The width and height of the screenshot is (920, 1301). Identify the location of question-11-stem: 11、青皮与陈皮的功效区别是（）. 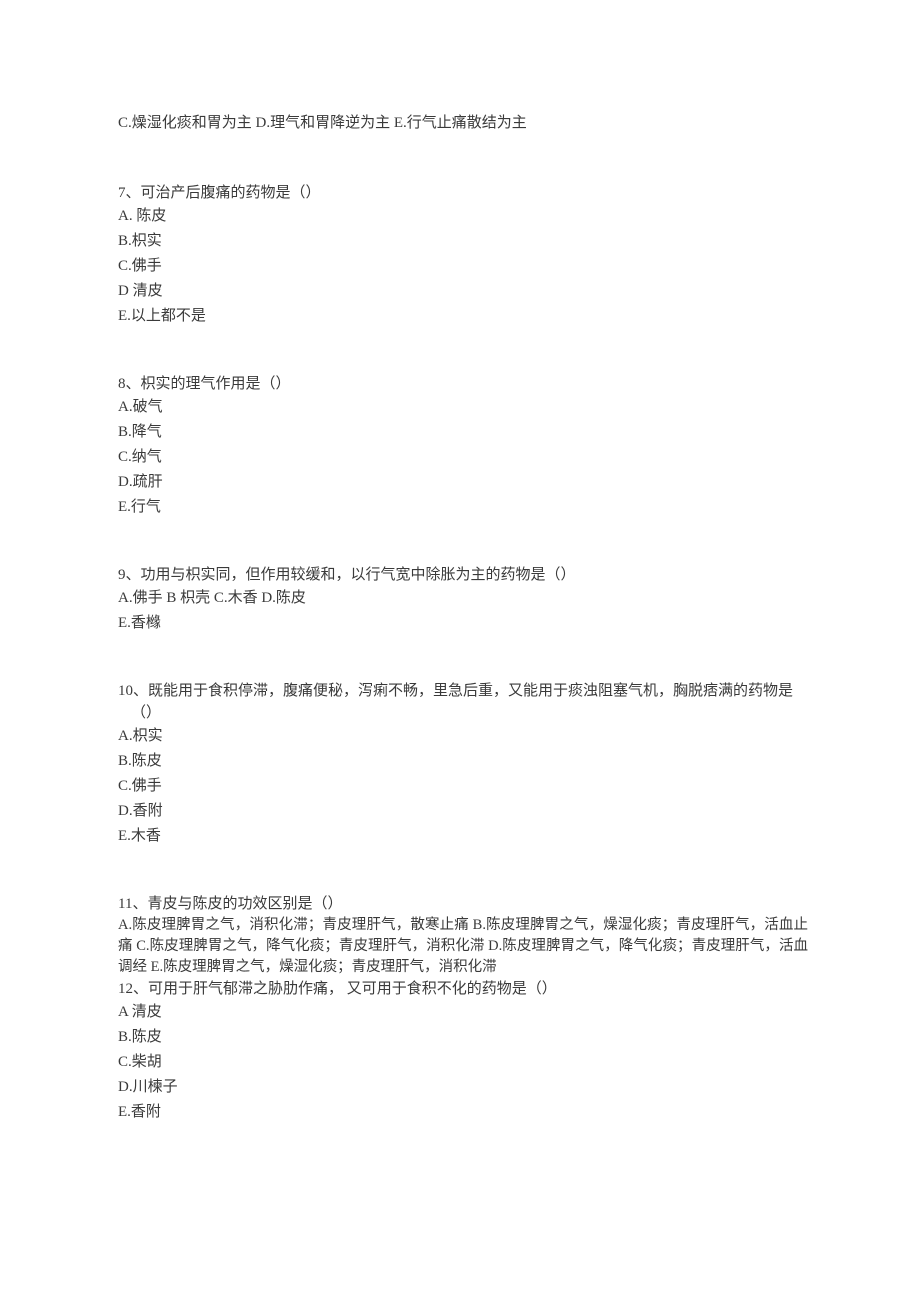
(230, 904).